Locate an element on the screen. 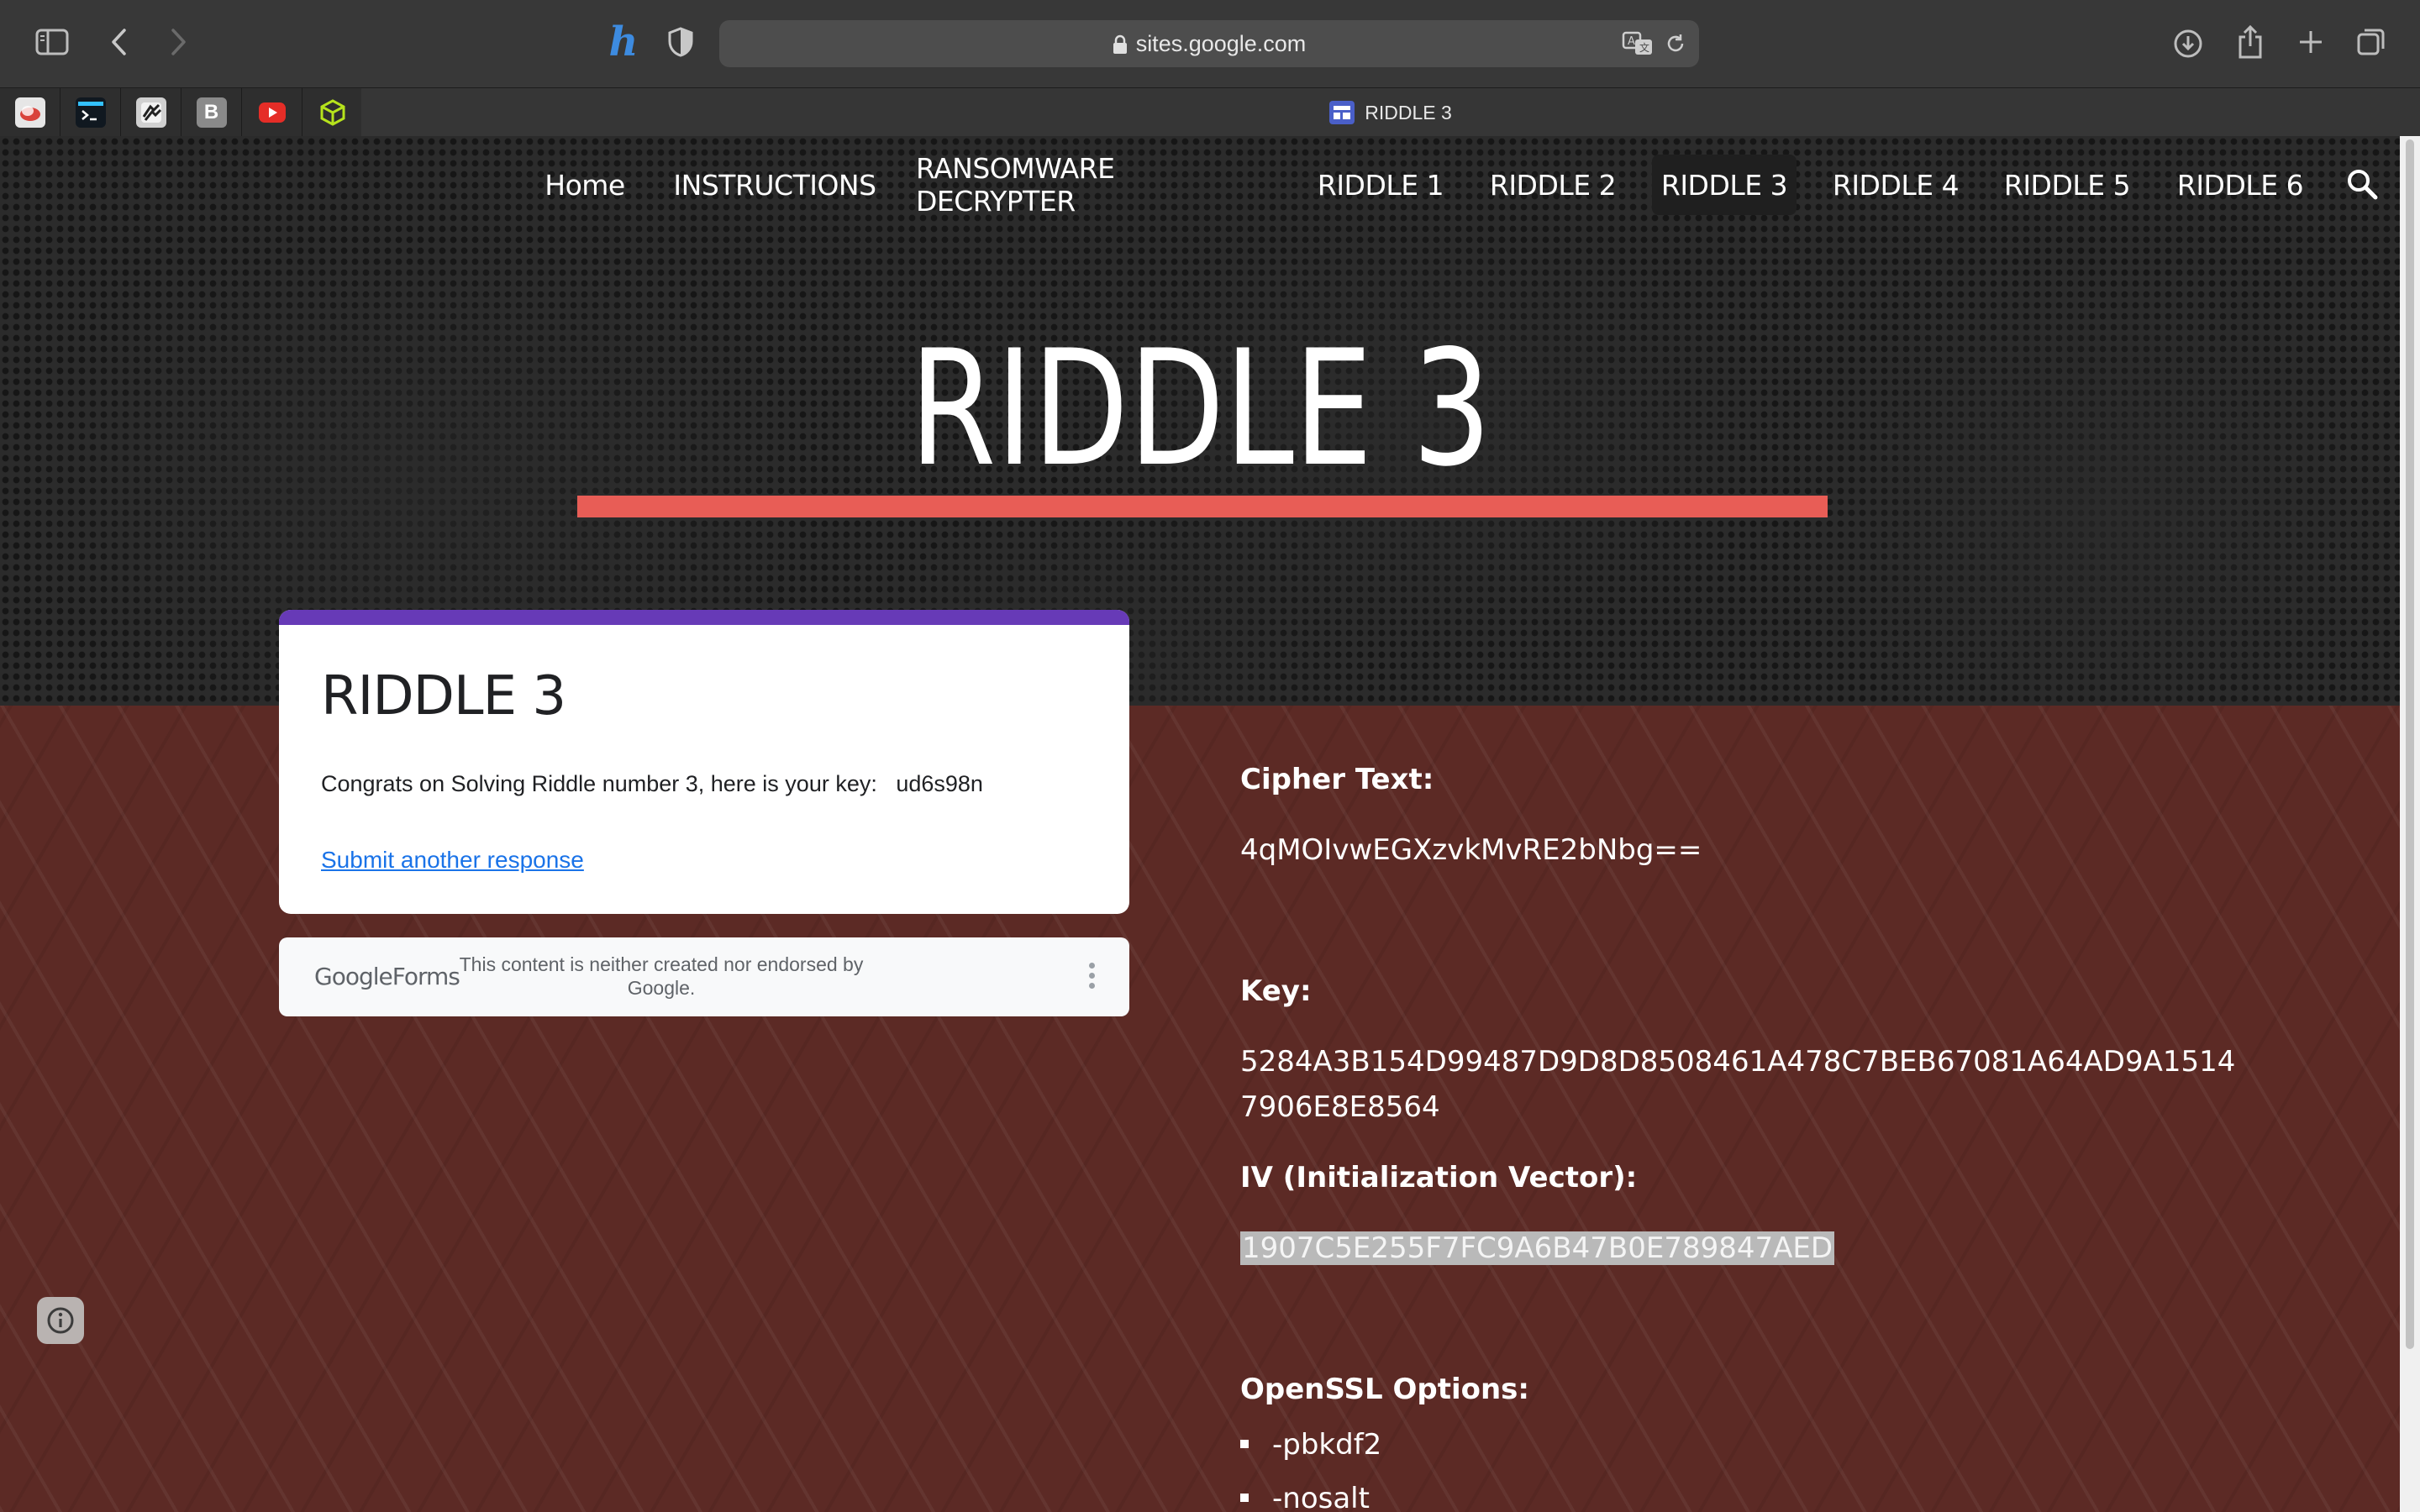 The height and width of the screenshot is (1512, 2420). pinned-tab-4: B is located at coordinates (212, 112).